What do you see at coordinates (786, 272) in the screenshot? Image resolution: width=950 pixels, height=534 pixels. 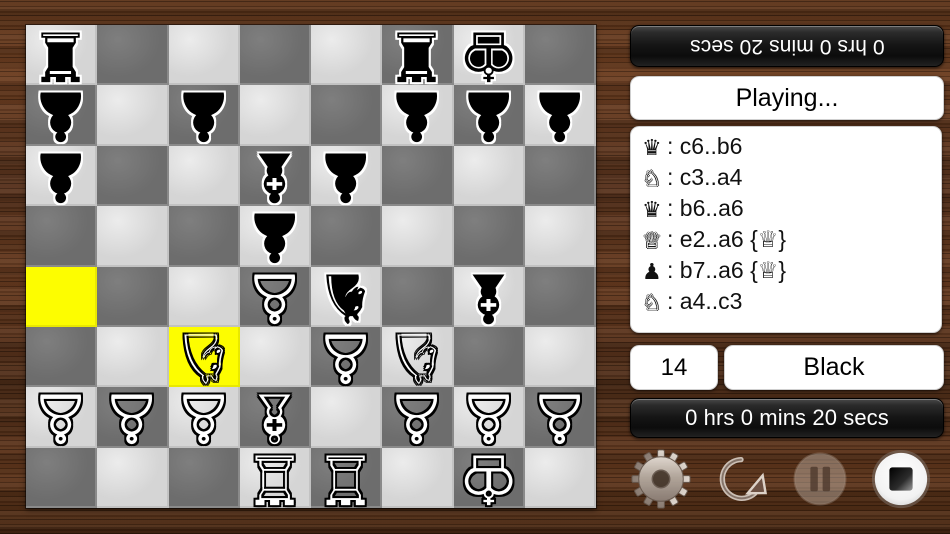 I see `move-list-item: ♟: b7..a6 {♕}` at bounding box center [786, 272].